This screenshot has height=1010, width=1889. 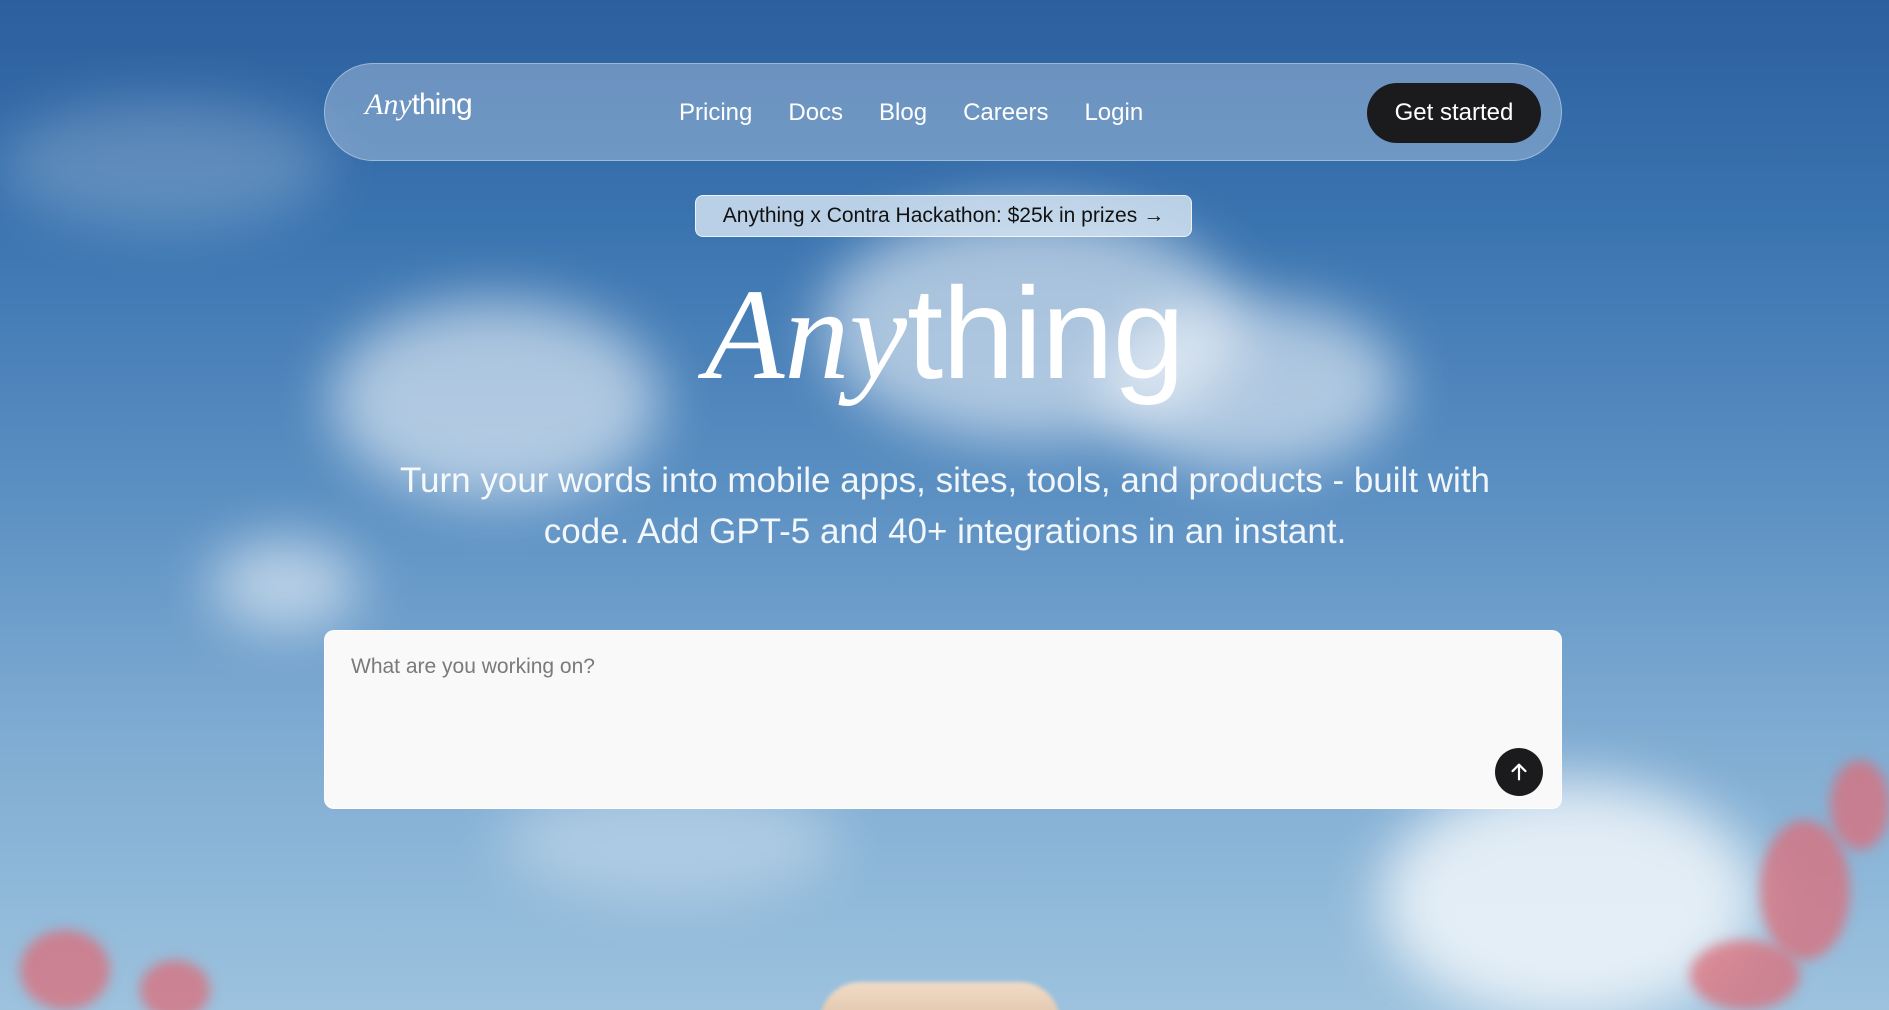 I want to click on hero-wordmark-italic: Any, so click(x=806, y=335).